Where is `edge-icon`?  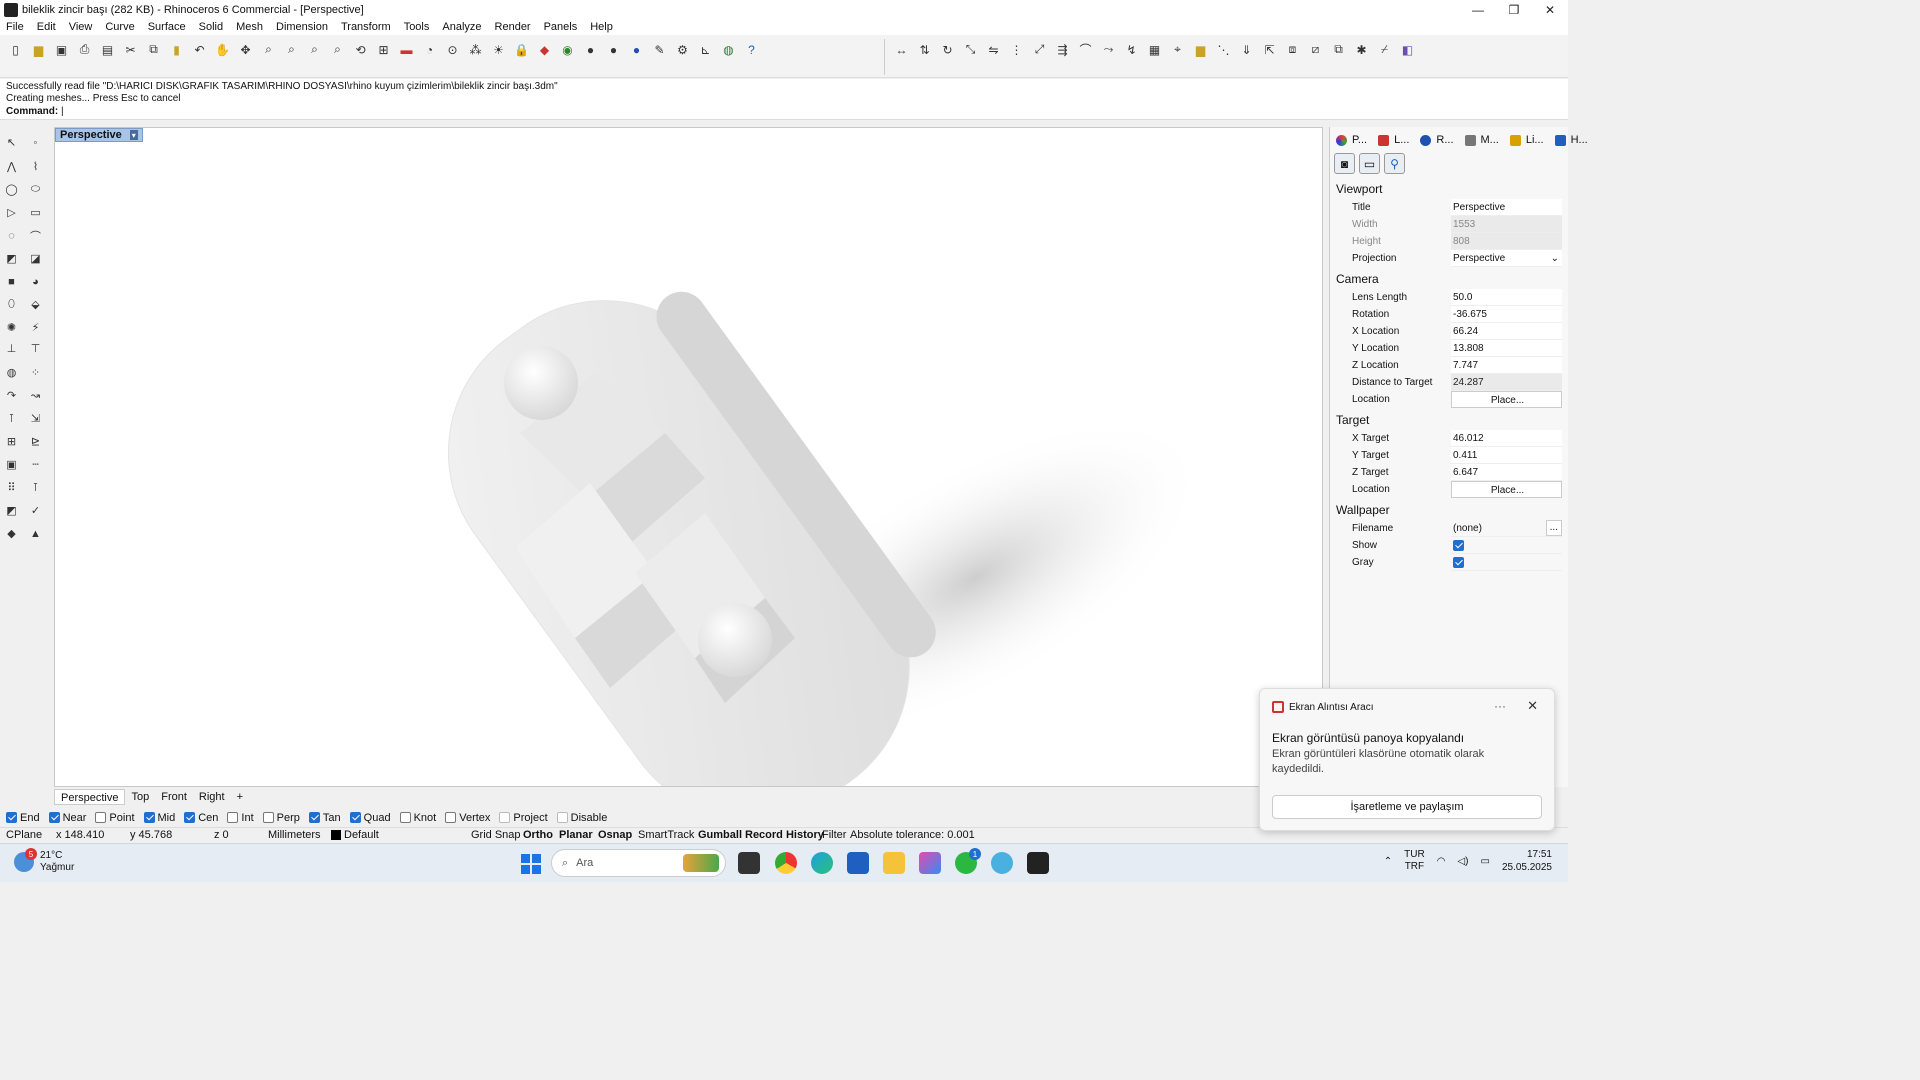
edge-icon is located at coordinates (822, 863).